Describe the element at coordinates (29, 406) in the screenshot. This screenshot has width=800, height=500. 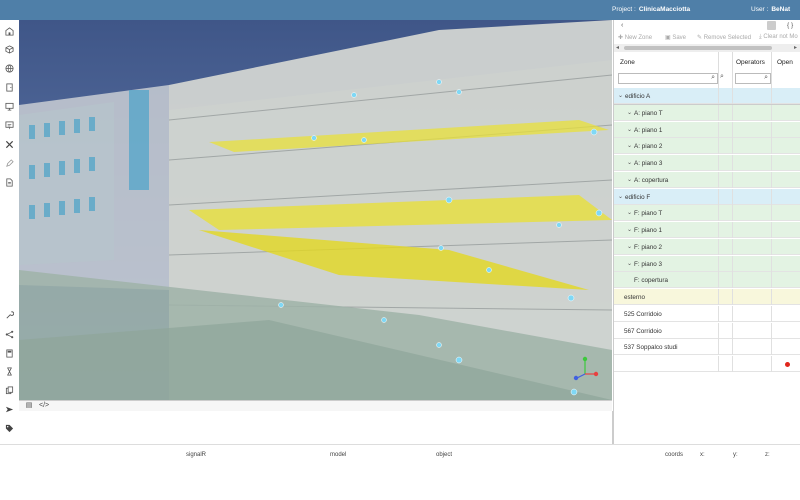
I see `table-icon: ▤` at that location.